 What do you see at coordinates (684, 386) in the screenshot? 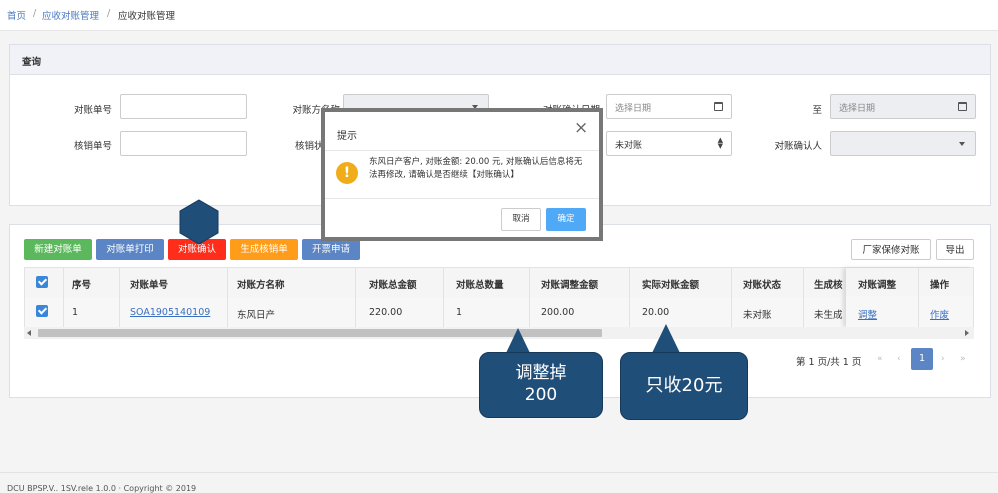
I see `callout-actual: 只收20元` at bounding box center [684, 386].